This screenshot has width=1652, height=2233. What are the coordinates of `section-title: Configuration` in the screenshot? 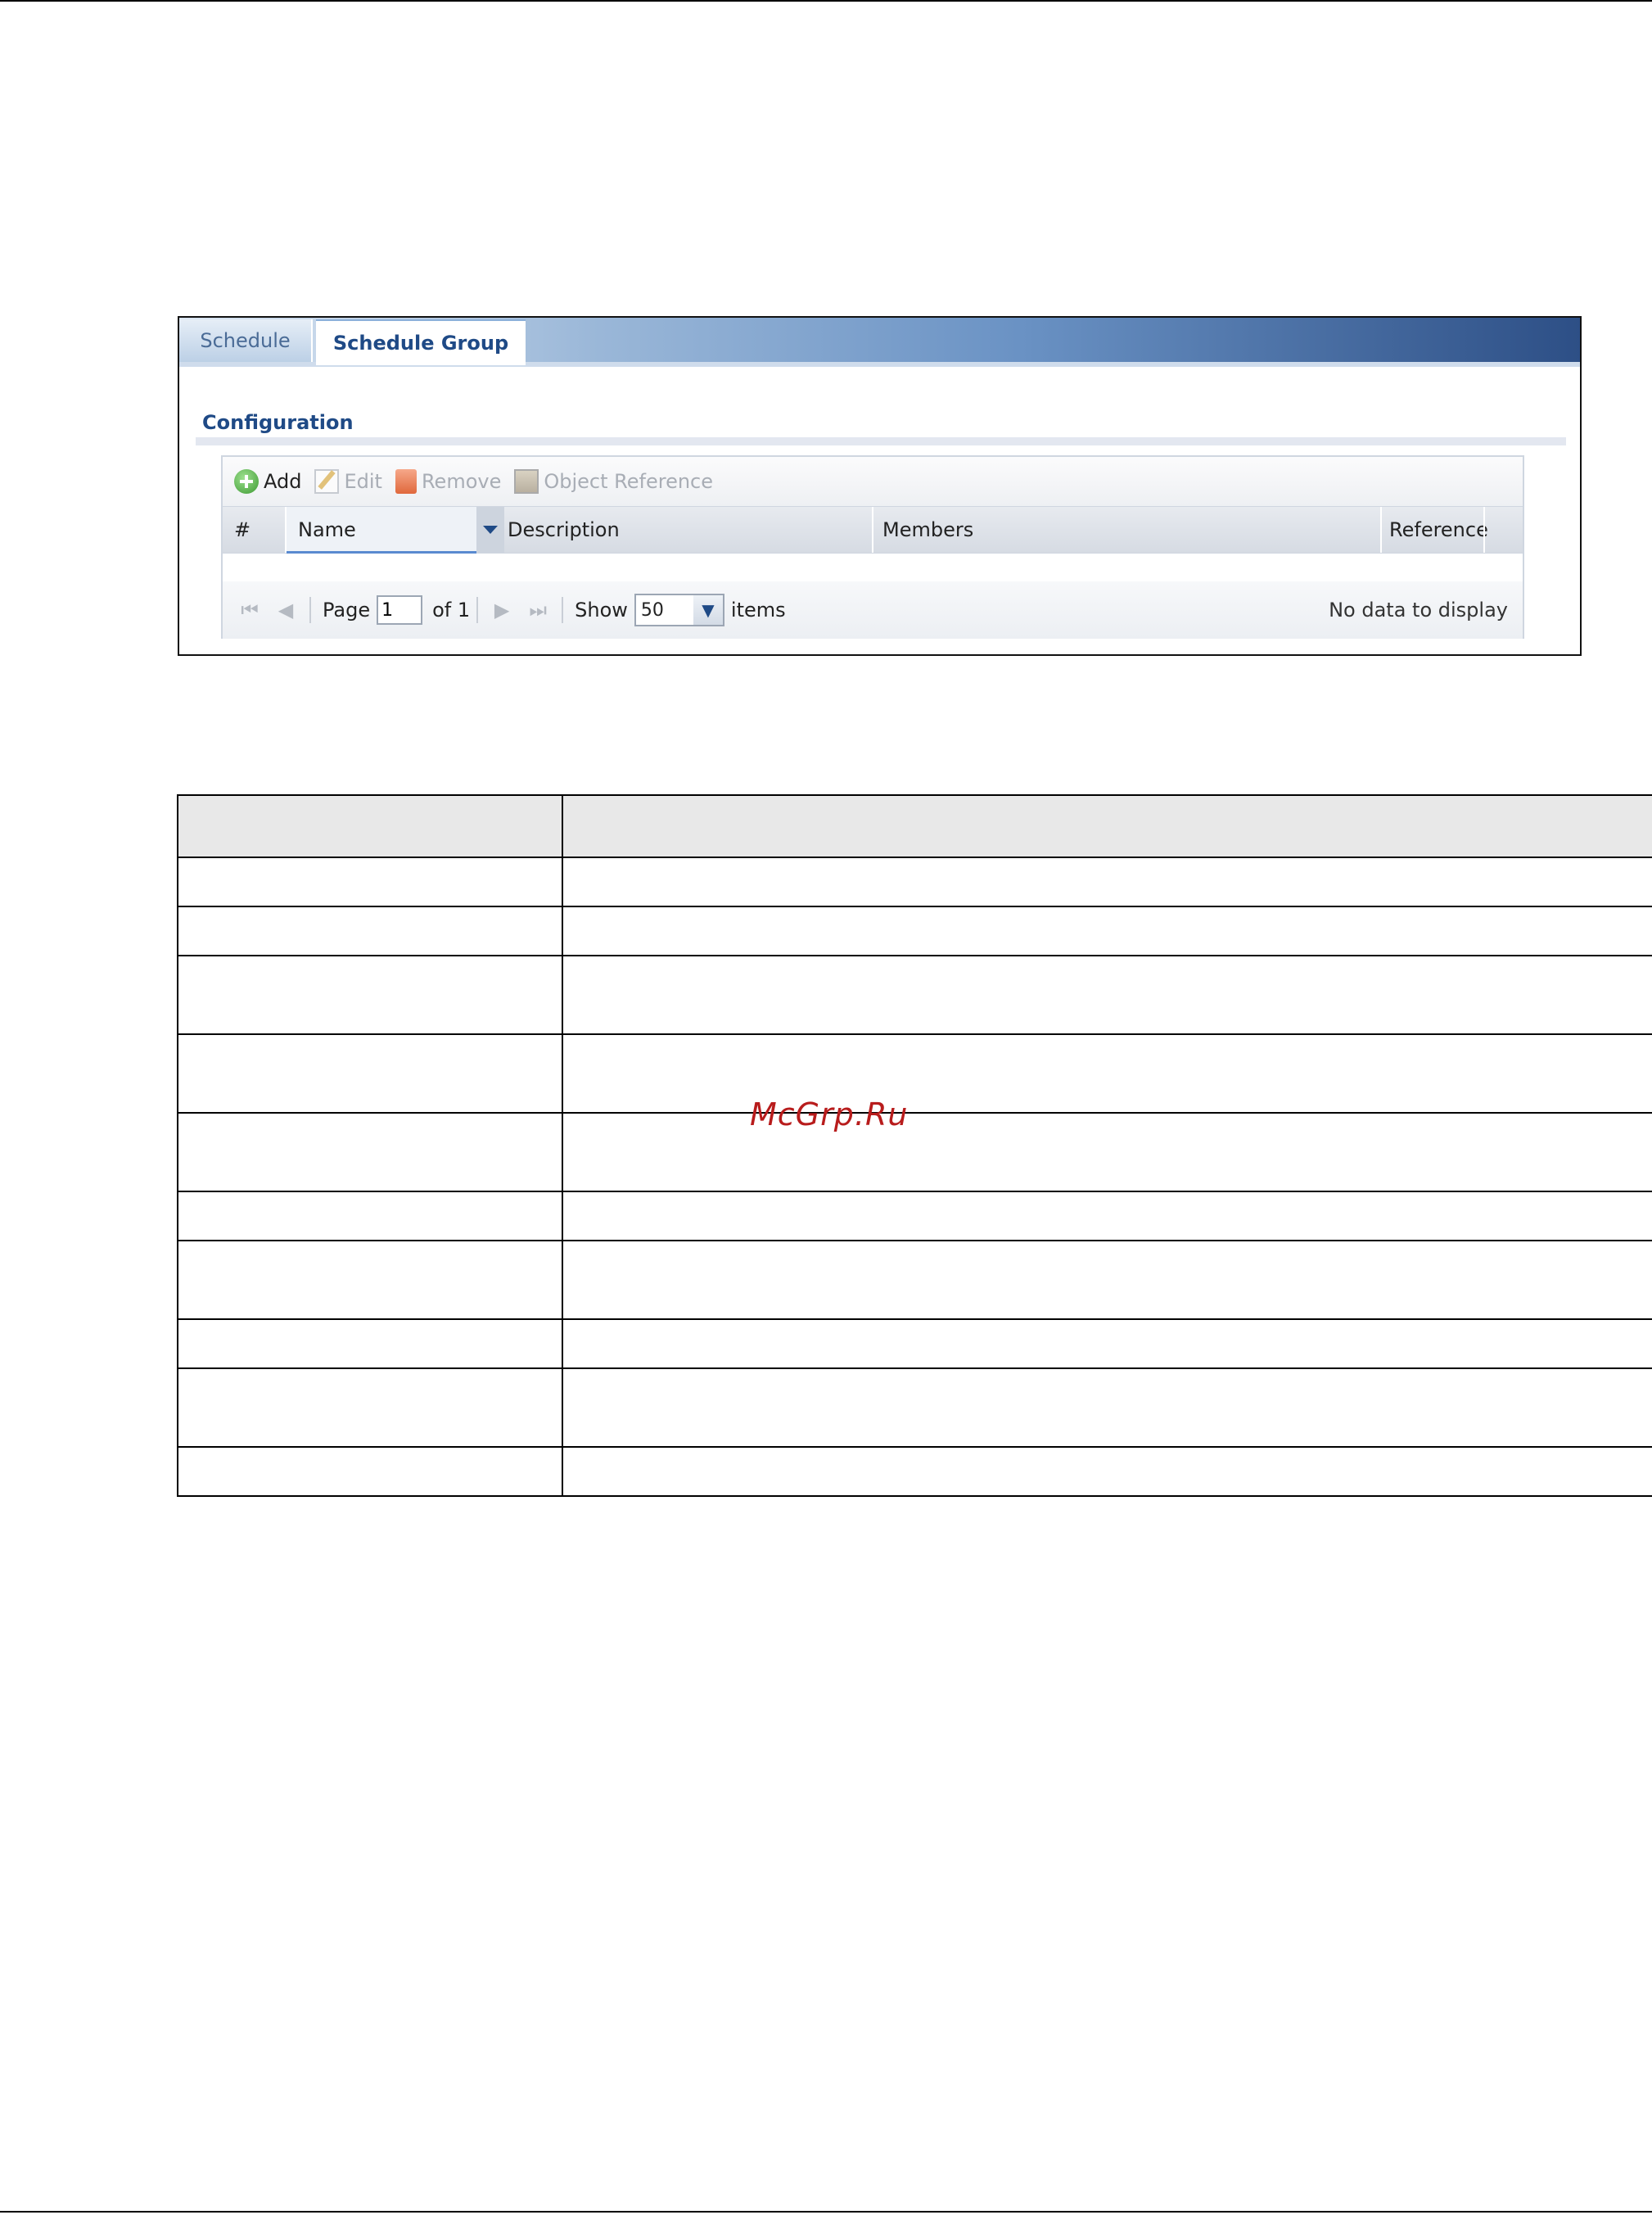 It's located at (278, 423).